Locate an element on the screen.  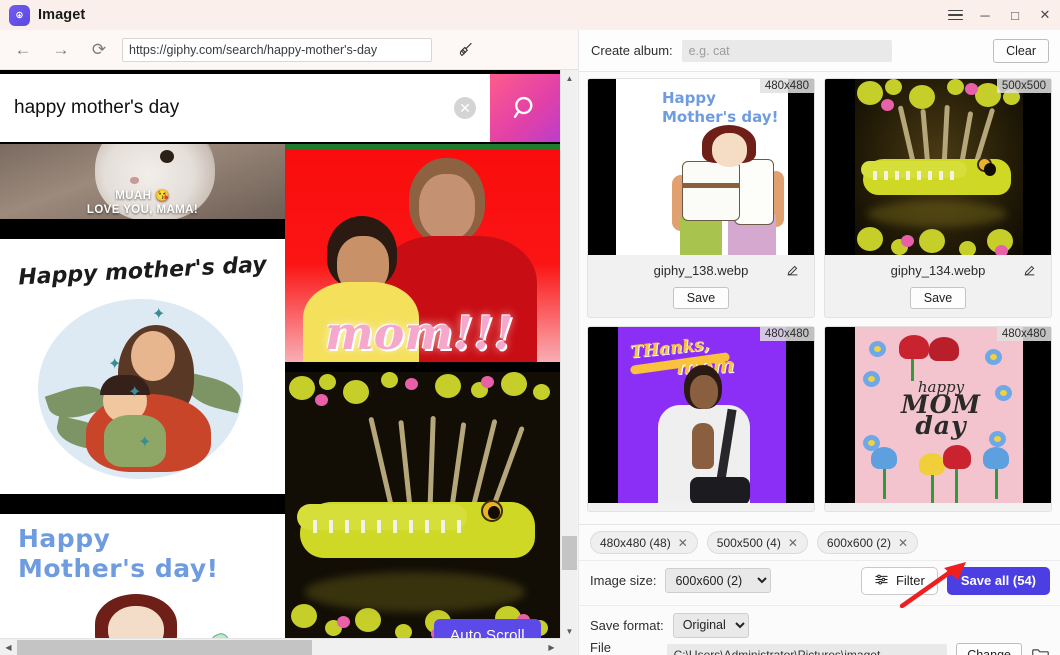
thumb-art-line2: Mother's day! is located at coordinates (720, 117).